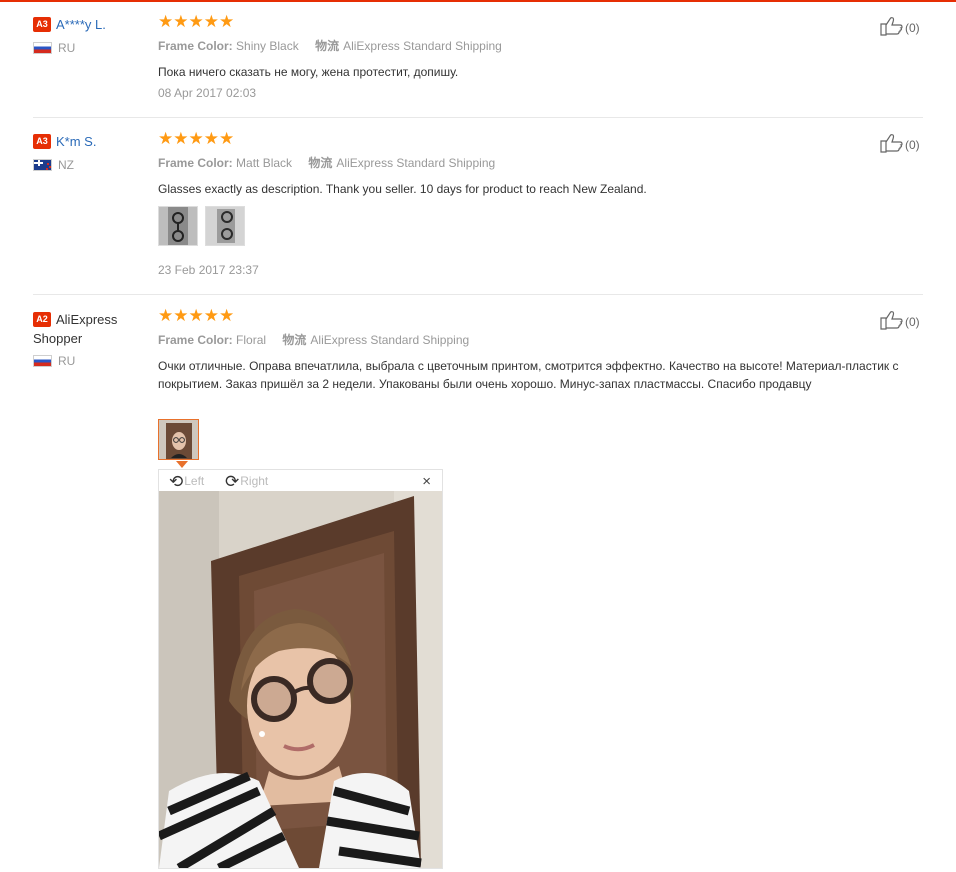  Describe the element at coordinates (66, 165) in the screenshot. I see `country-code: NZ` at that location.